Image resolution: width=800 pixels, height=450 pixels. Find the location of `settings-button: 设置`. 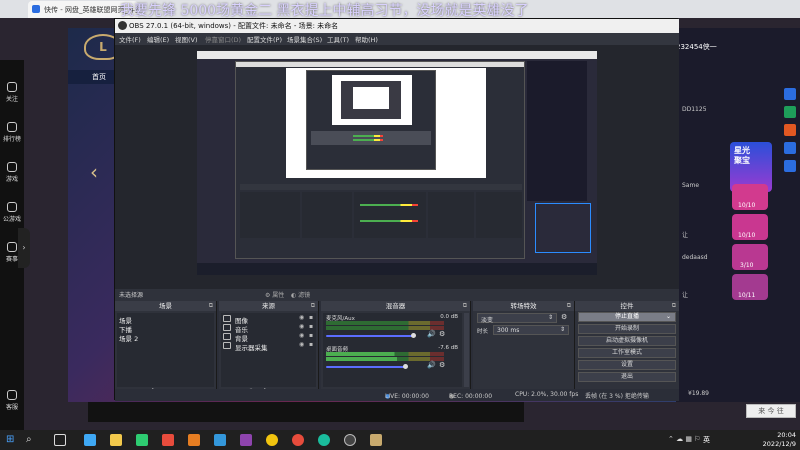

settings-button: 设置 is located at coordinates (627, 365).